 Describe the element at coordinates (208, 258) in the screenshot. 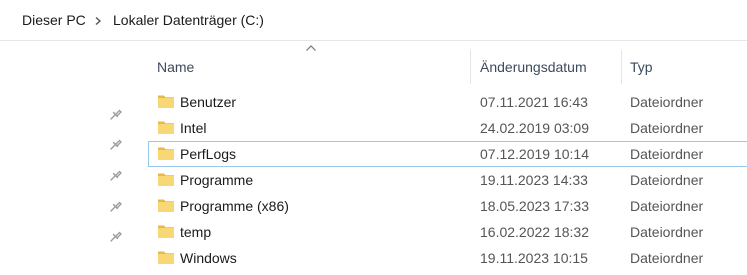

I see `file-name: Windows` at that location.